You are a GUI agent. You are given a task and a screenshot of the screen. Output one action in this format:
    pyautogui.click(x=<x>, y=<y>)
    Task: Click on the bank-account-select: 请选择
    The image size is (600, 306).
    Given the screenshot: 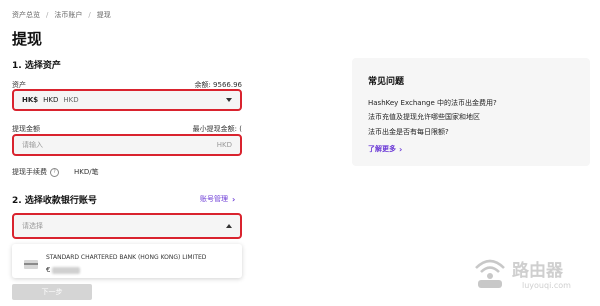 What is the action you would take?
    pyautogui.click(x=127, y=226)
    